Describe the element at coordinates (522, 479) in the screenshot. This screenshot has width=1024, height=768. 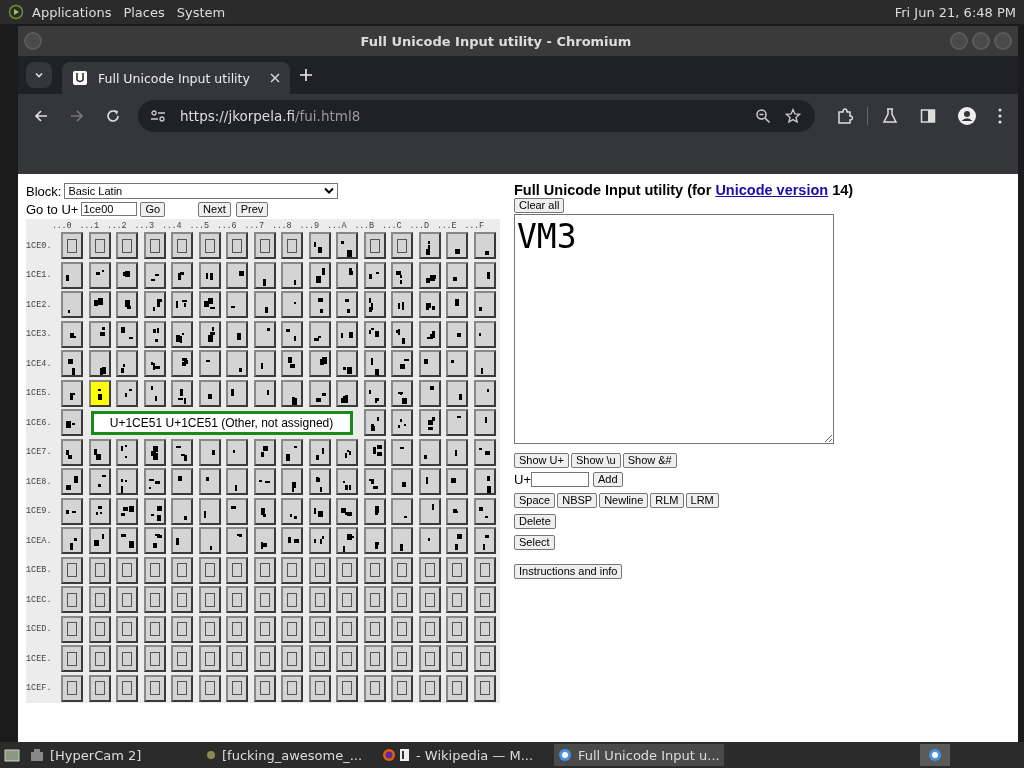
I see `add-label: U+` at that location.